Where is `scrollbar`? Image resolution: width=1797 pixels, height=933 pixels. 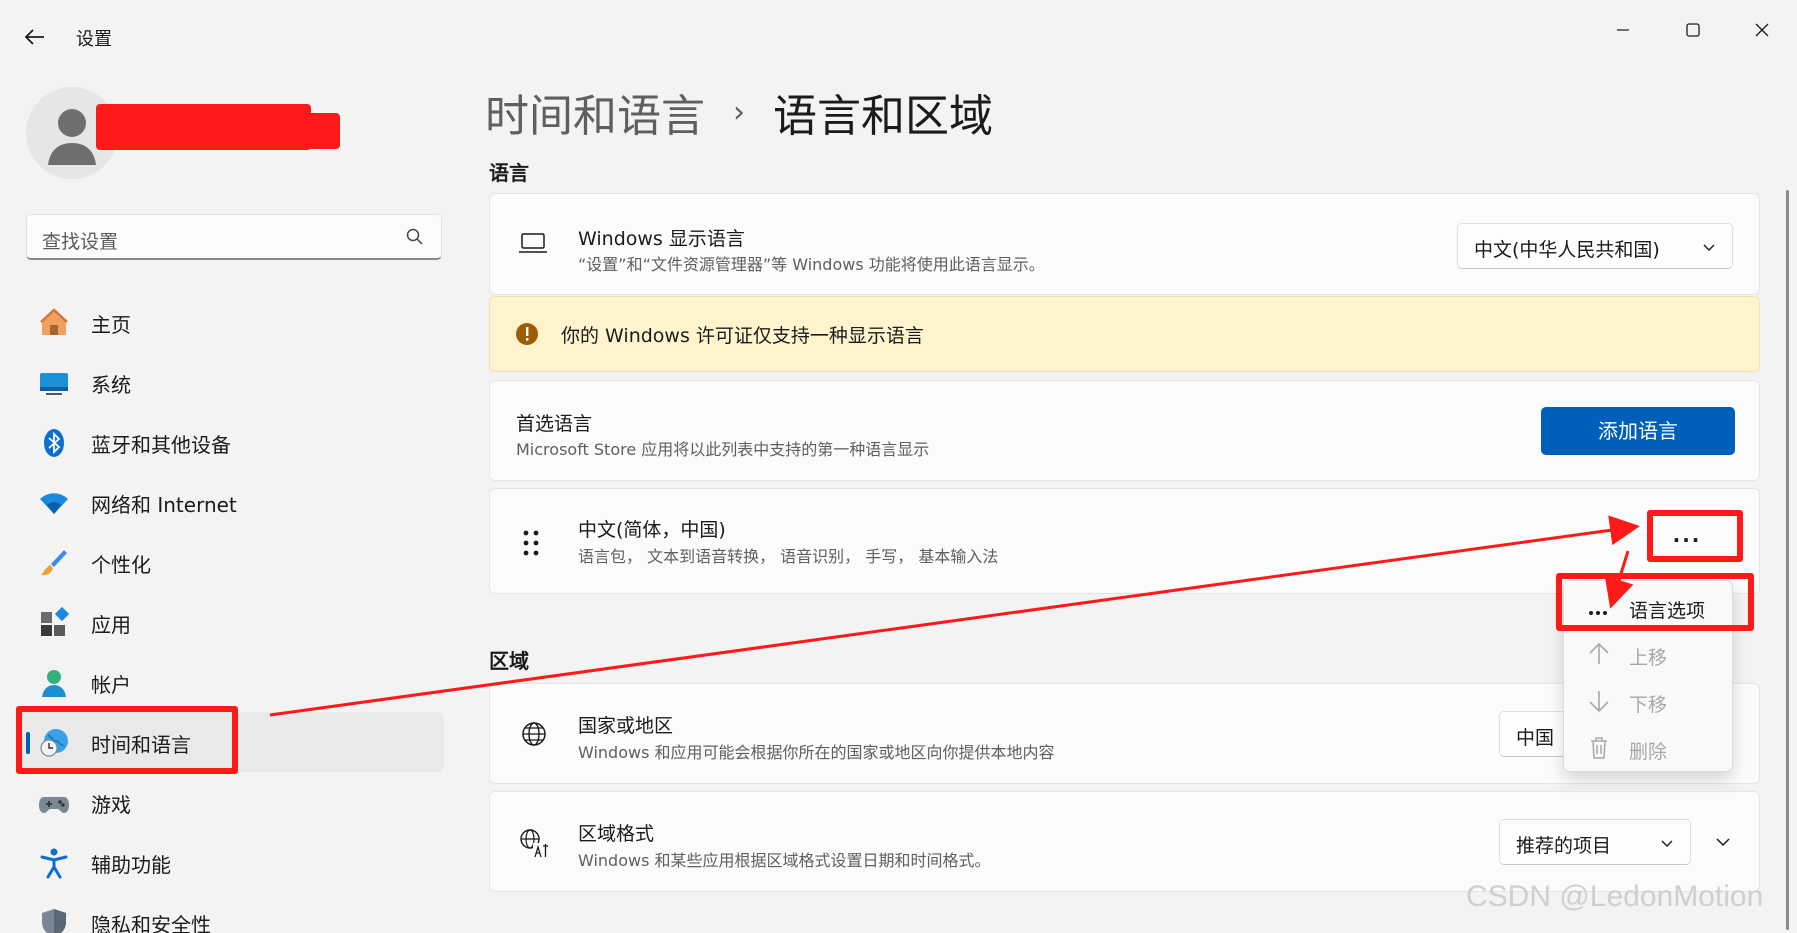
scrollbar is located at coordinates (1787, 560).